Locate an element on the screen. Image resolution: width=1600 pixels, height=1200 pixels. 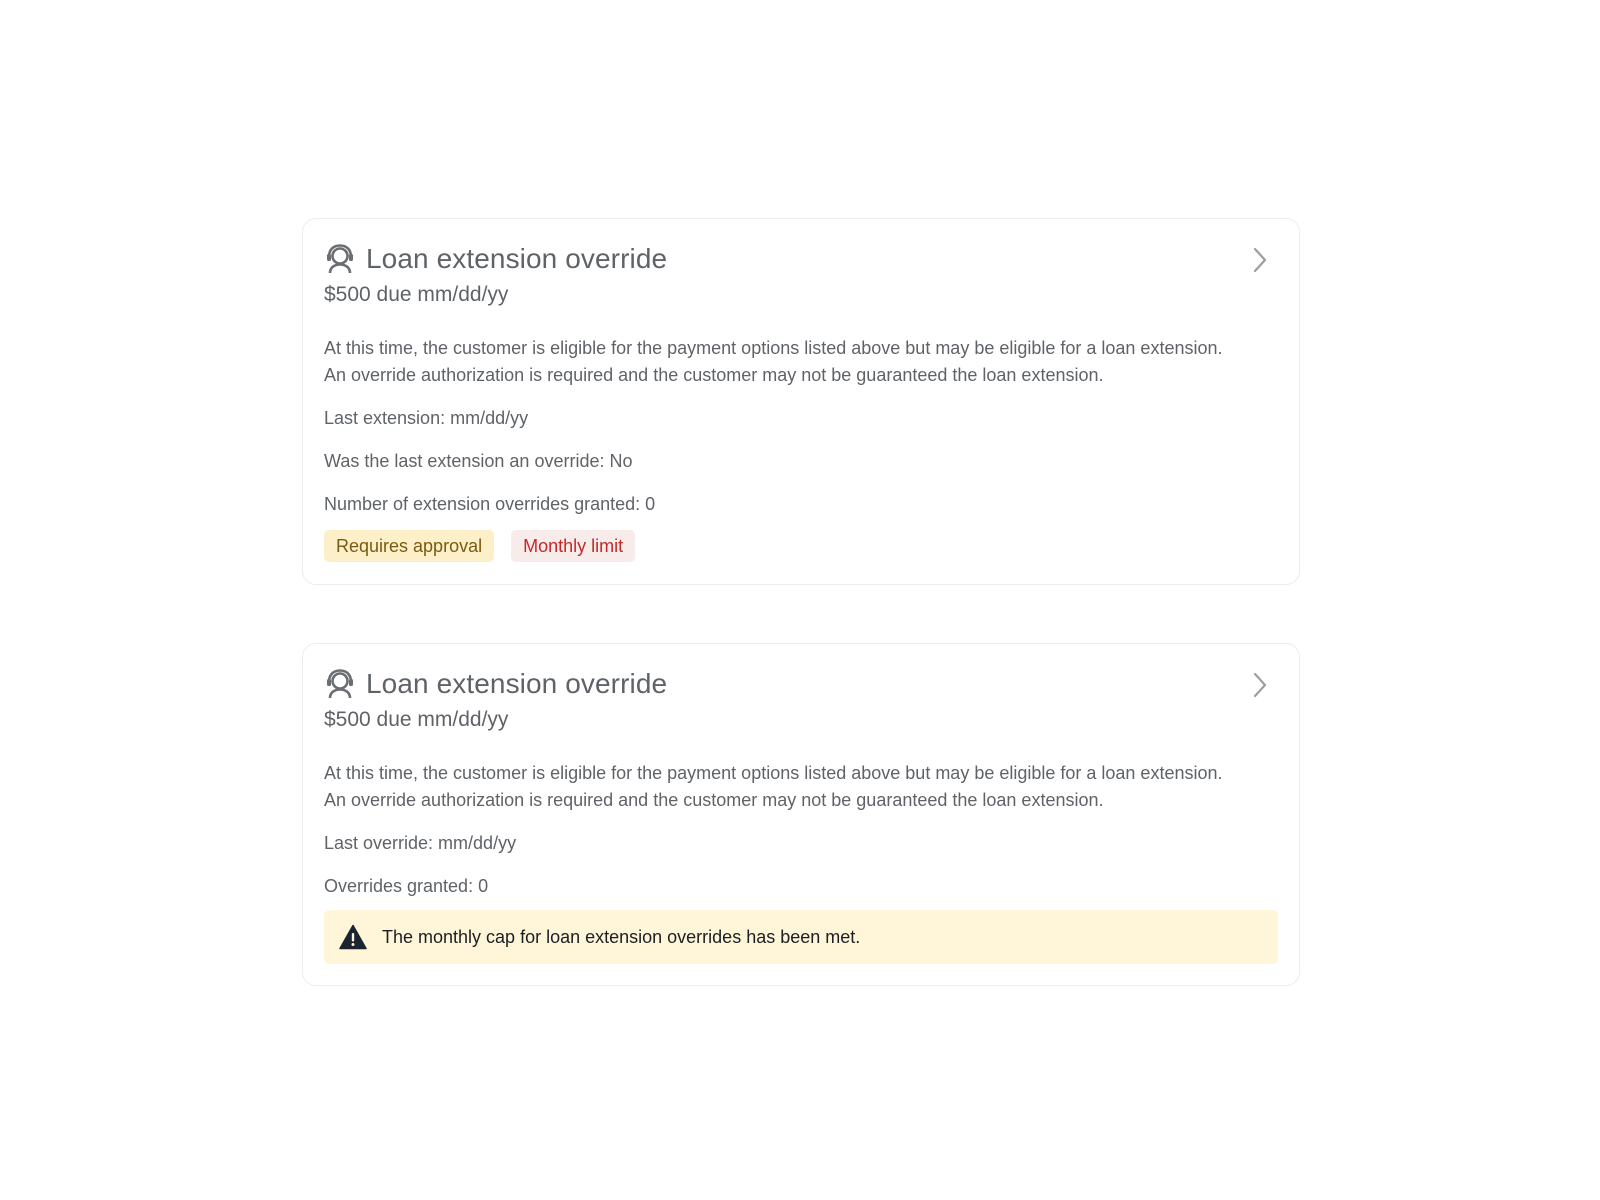
last-extension: Last extension: mm/dd/yy is located at coordinates (426, 418).